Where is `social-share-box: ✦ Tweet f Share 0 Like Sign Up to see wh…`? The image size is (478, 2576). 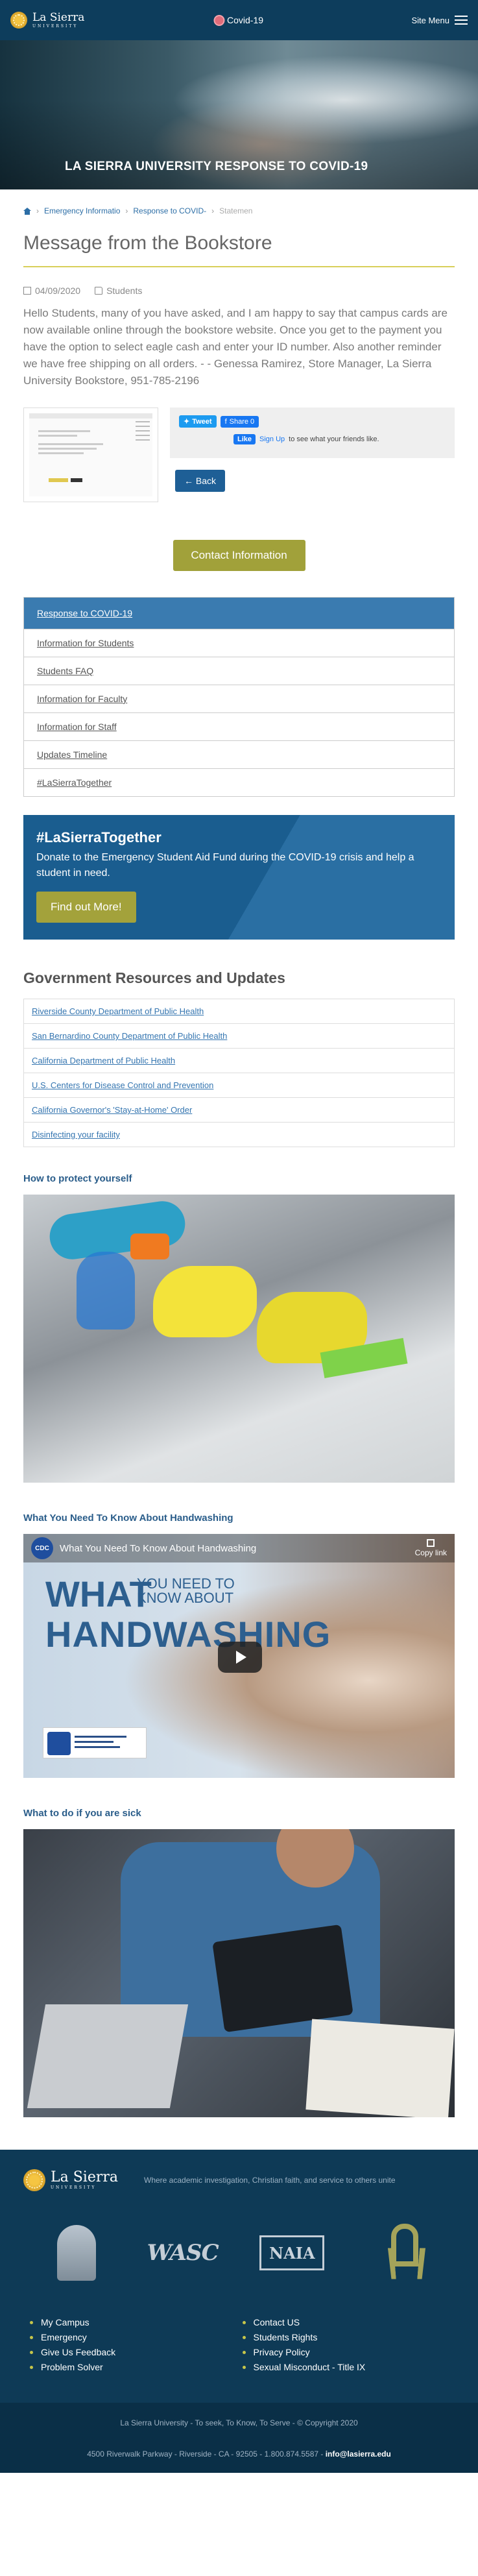 social-share-box: ✦ Tweet f Share 0 Like Sign Up to see wh… is located at coordinates (312, 432).